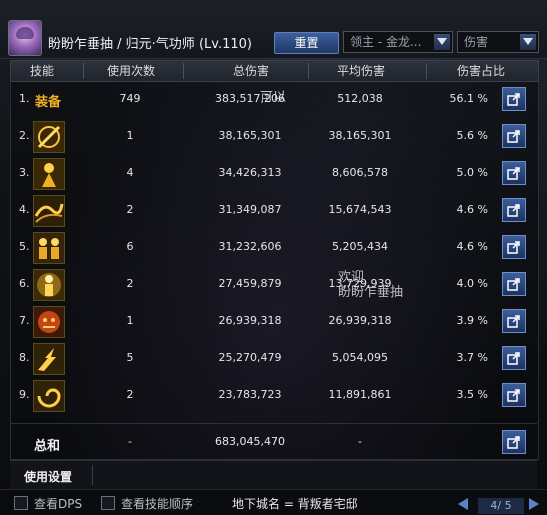 Image resolution: width=547 pixels, height=515 pixels. I want to click on total-damage-cell: 23,783,723, so click(250, 394).